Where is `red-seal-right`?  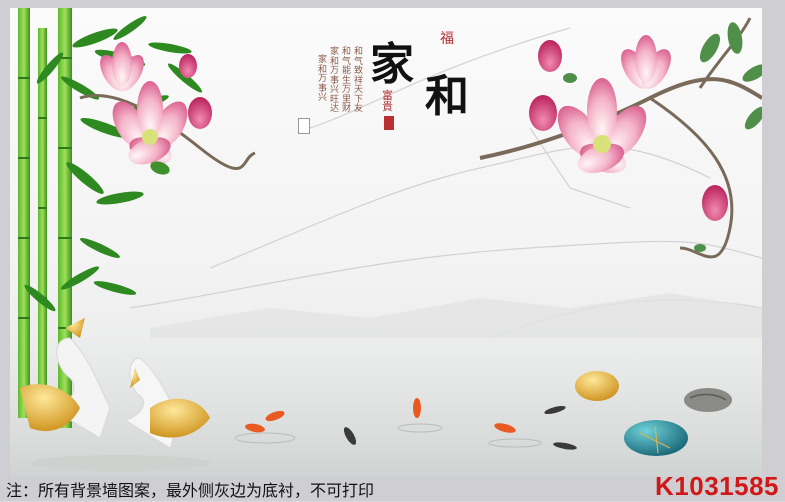
red-seal-right is located at coordinates (389, 123).